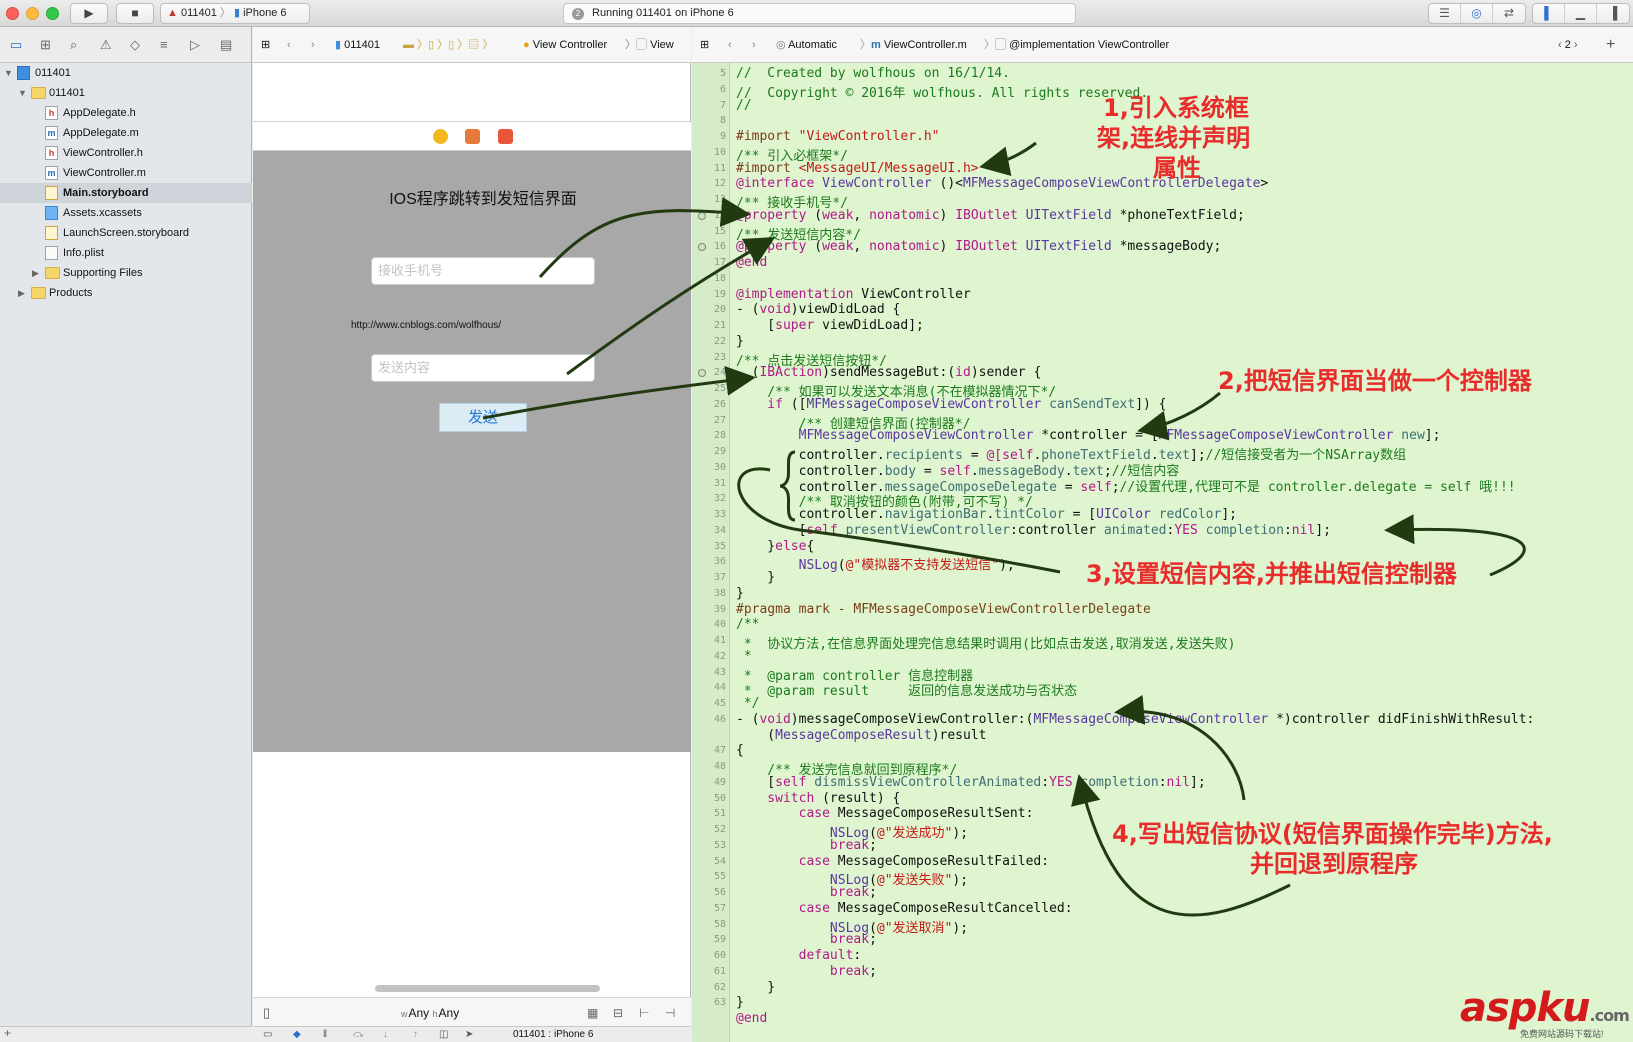 The image size is (1633, 1042). What do you see at coordinates (483, 368) in the screenshot?
I see `message-body-field: 发送内容` at bounding box center [483, 368].